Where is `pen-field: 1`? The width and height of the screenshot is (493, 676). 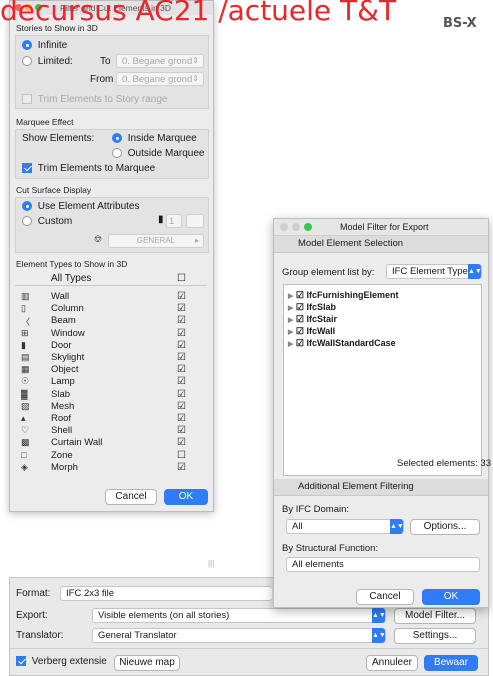 pen-field: 1 is located at coordinates (174, 221).